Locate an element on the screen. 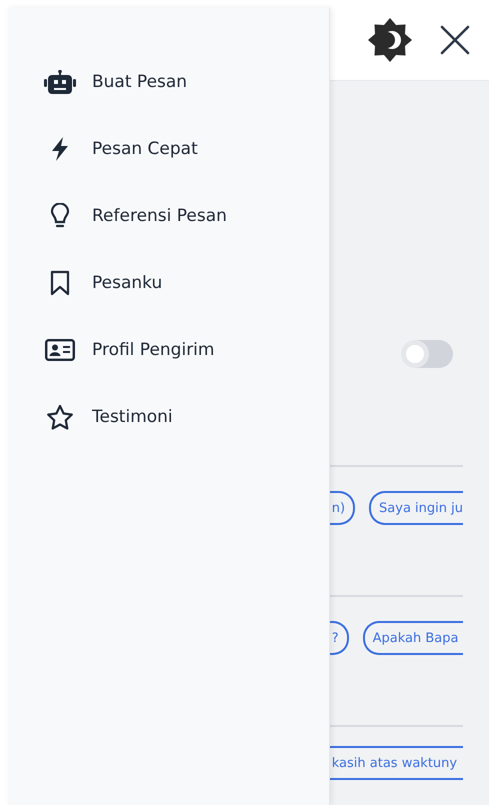  menu-item: Referensi Pesan is located at coordinates (168, 216).